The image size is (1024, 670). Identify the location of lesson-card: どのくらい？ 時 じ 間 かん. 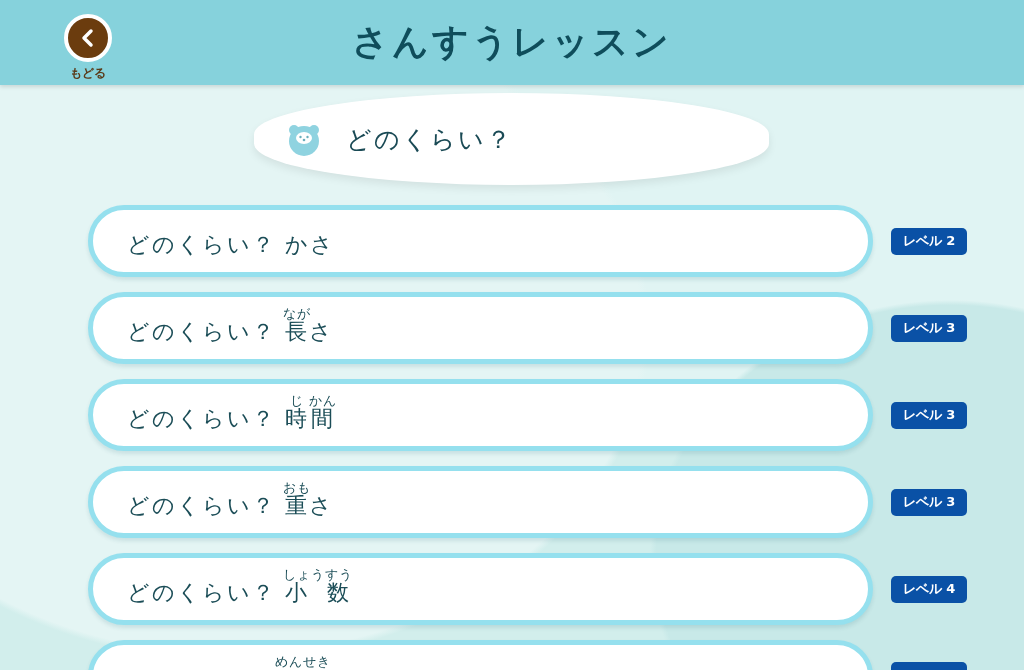
(480, 415).